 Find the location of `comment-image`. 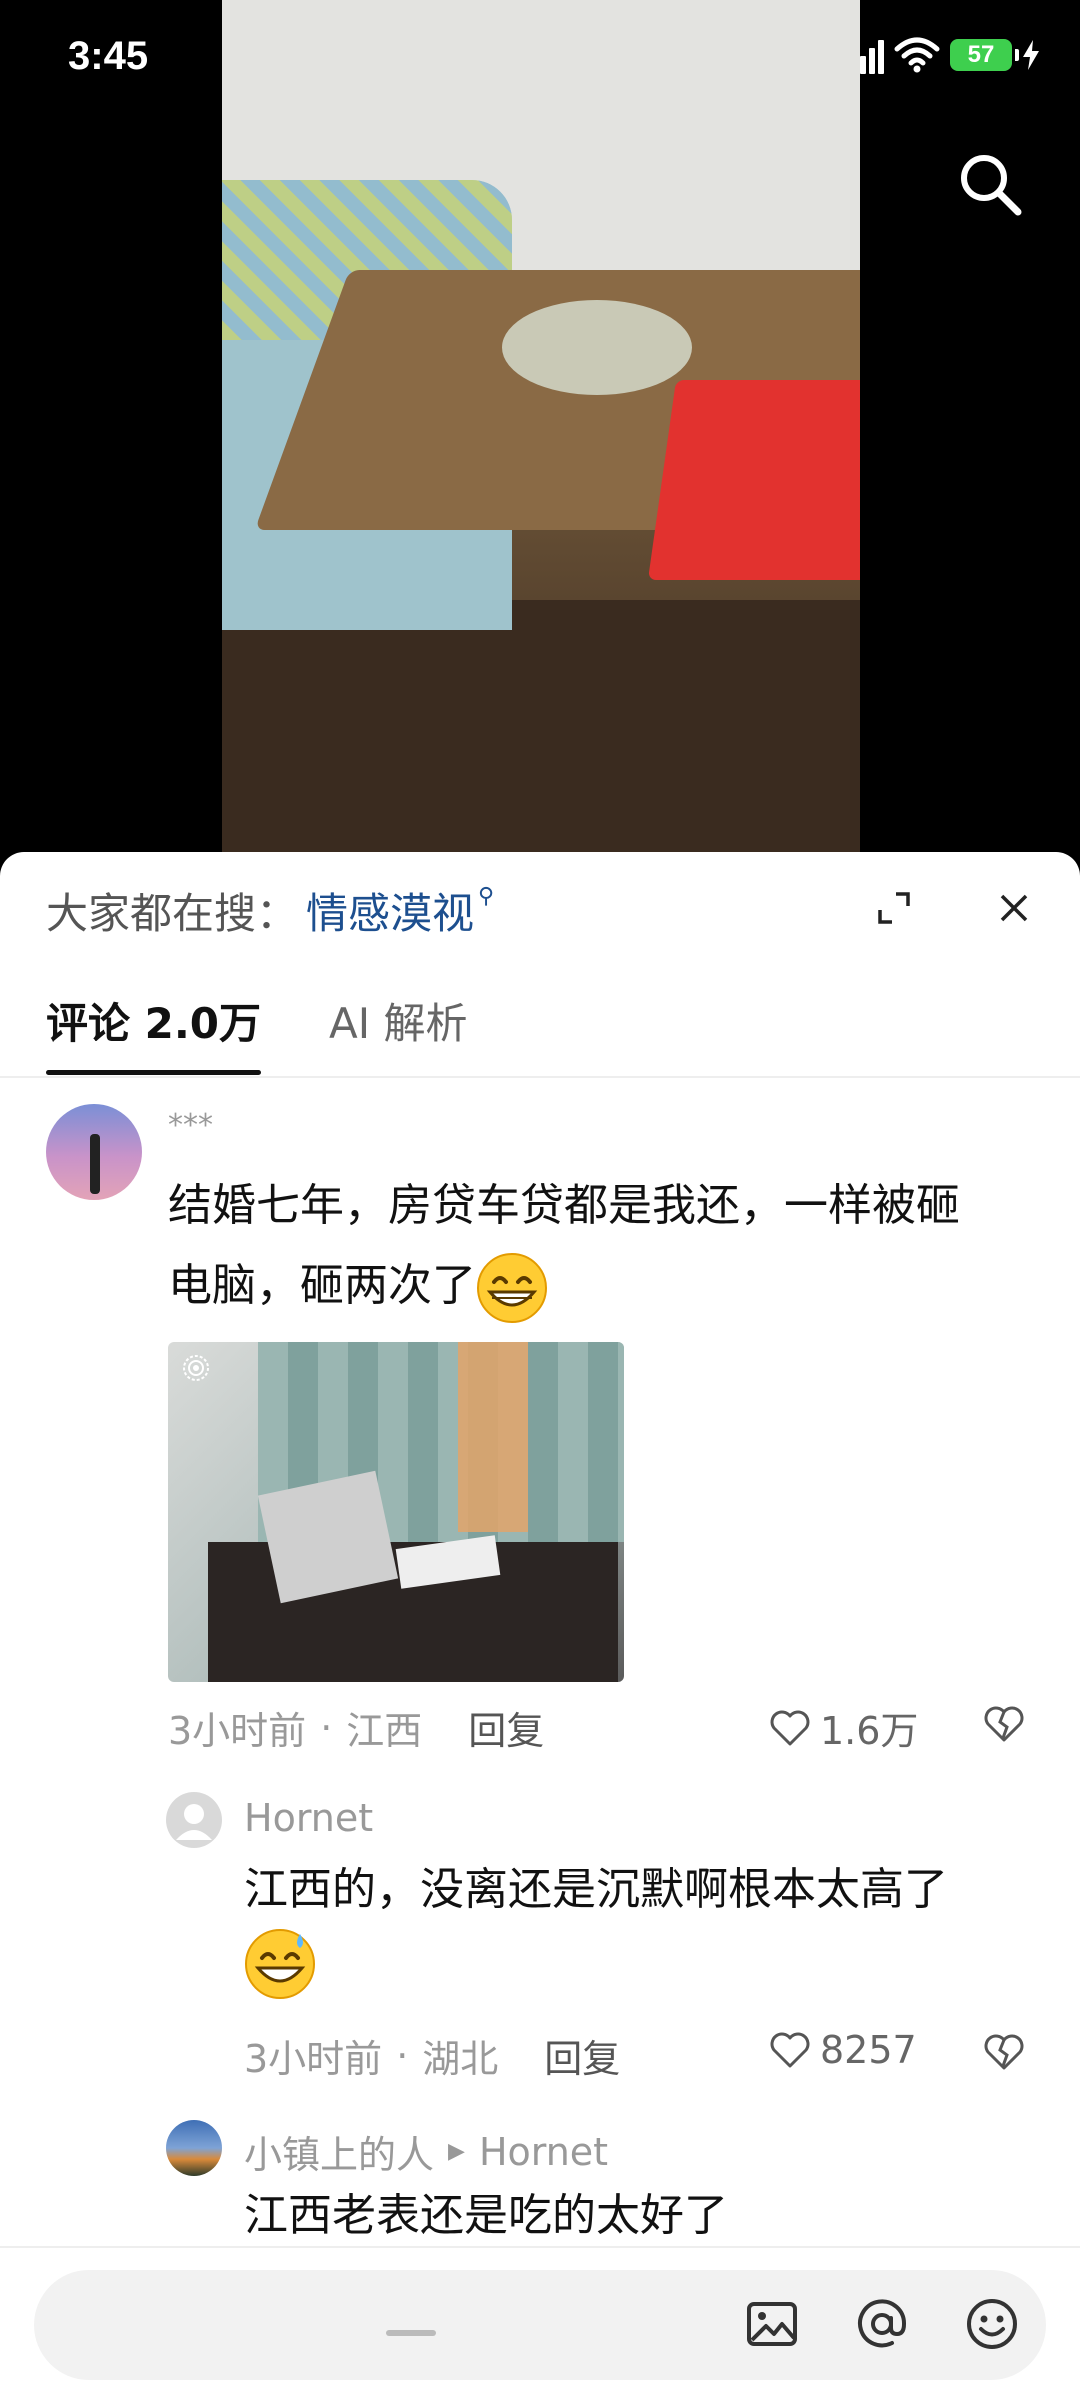

comment-image is located at coordinates (396, 1512).